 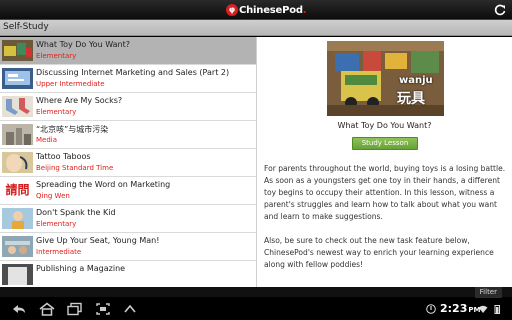 I want to click on action-bar: φ ChinesePod., so click(x=256, y=10).